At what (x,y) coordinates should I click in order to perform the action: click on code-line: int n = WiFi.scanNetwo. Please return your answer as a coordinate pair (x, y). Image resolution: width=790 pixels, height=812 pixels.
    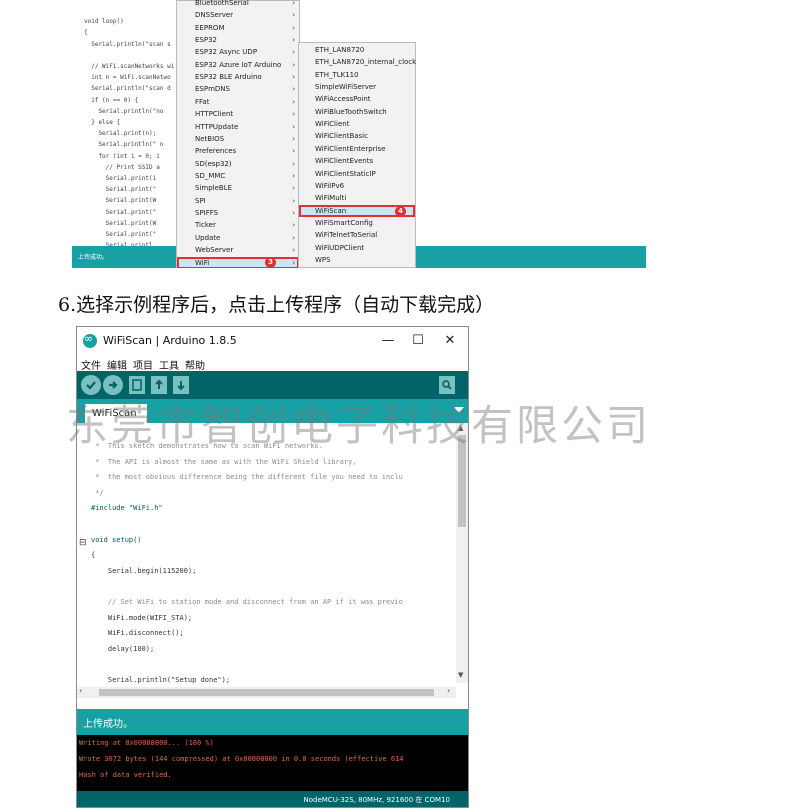
    Looking at the image, I should click on (127, 78).